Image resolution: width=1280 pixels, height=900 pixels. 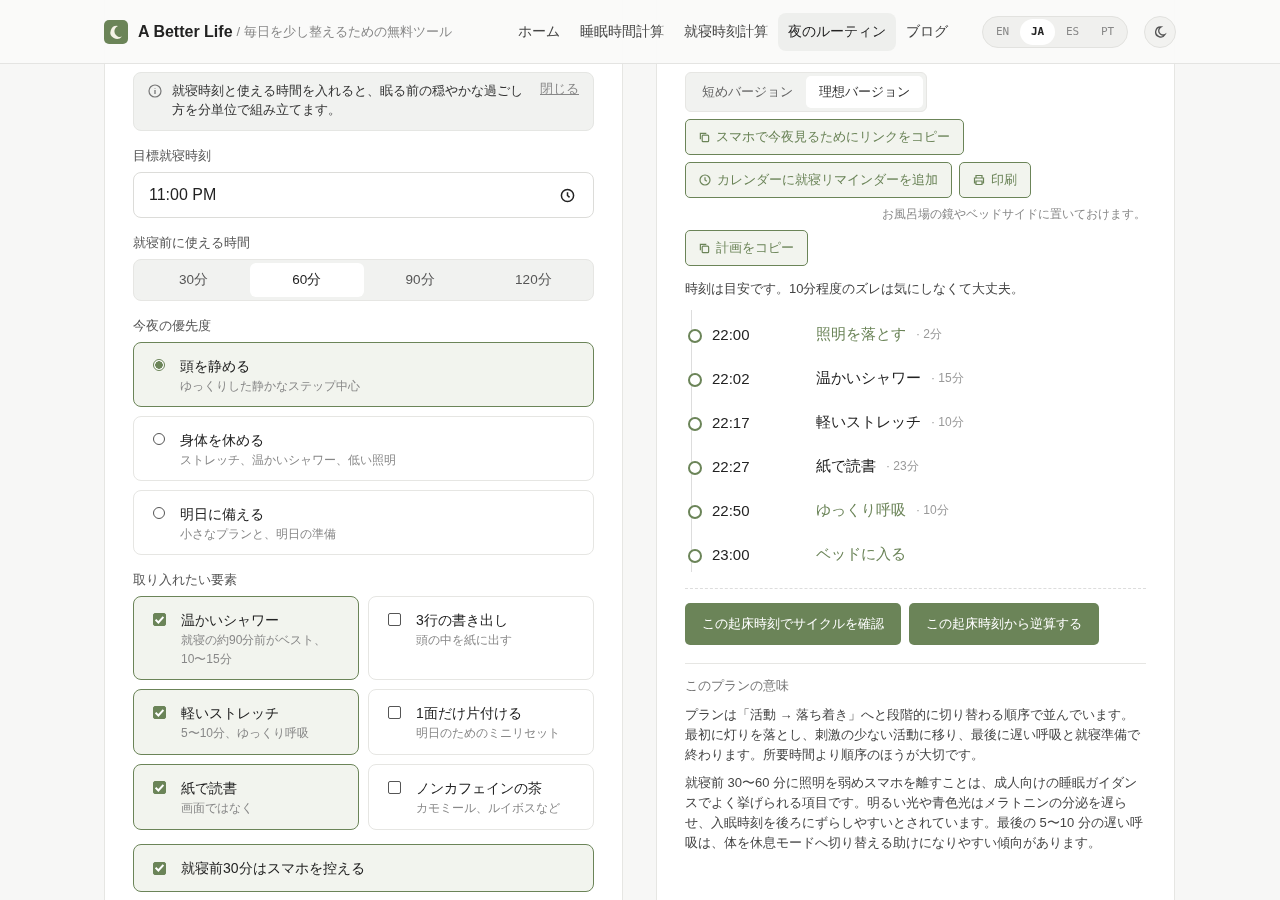 What do you see at coordinates (270, 386) in the screenshot?
I see `option-description: ゆっくりした静かなステップ中心` at bounding box center [270, 386].